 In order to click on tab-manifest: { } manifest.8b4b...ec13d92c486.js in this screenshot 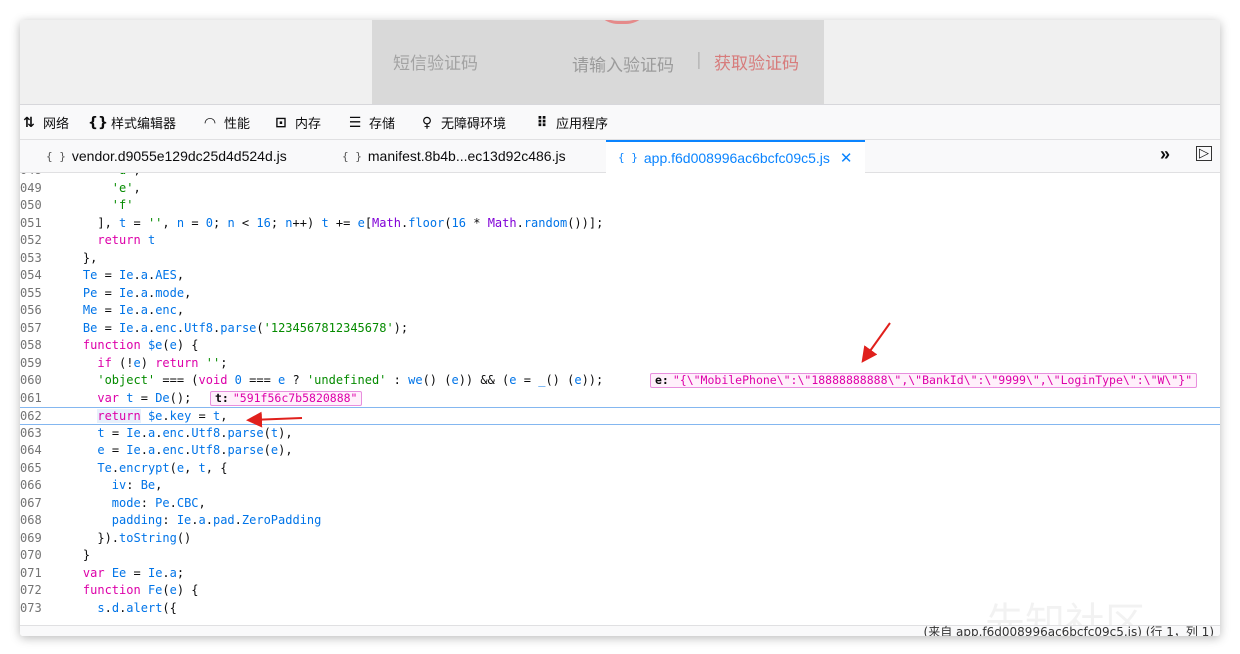, I will do `click(454, 156)`.